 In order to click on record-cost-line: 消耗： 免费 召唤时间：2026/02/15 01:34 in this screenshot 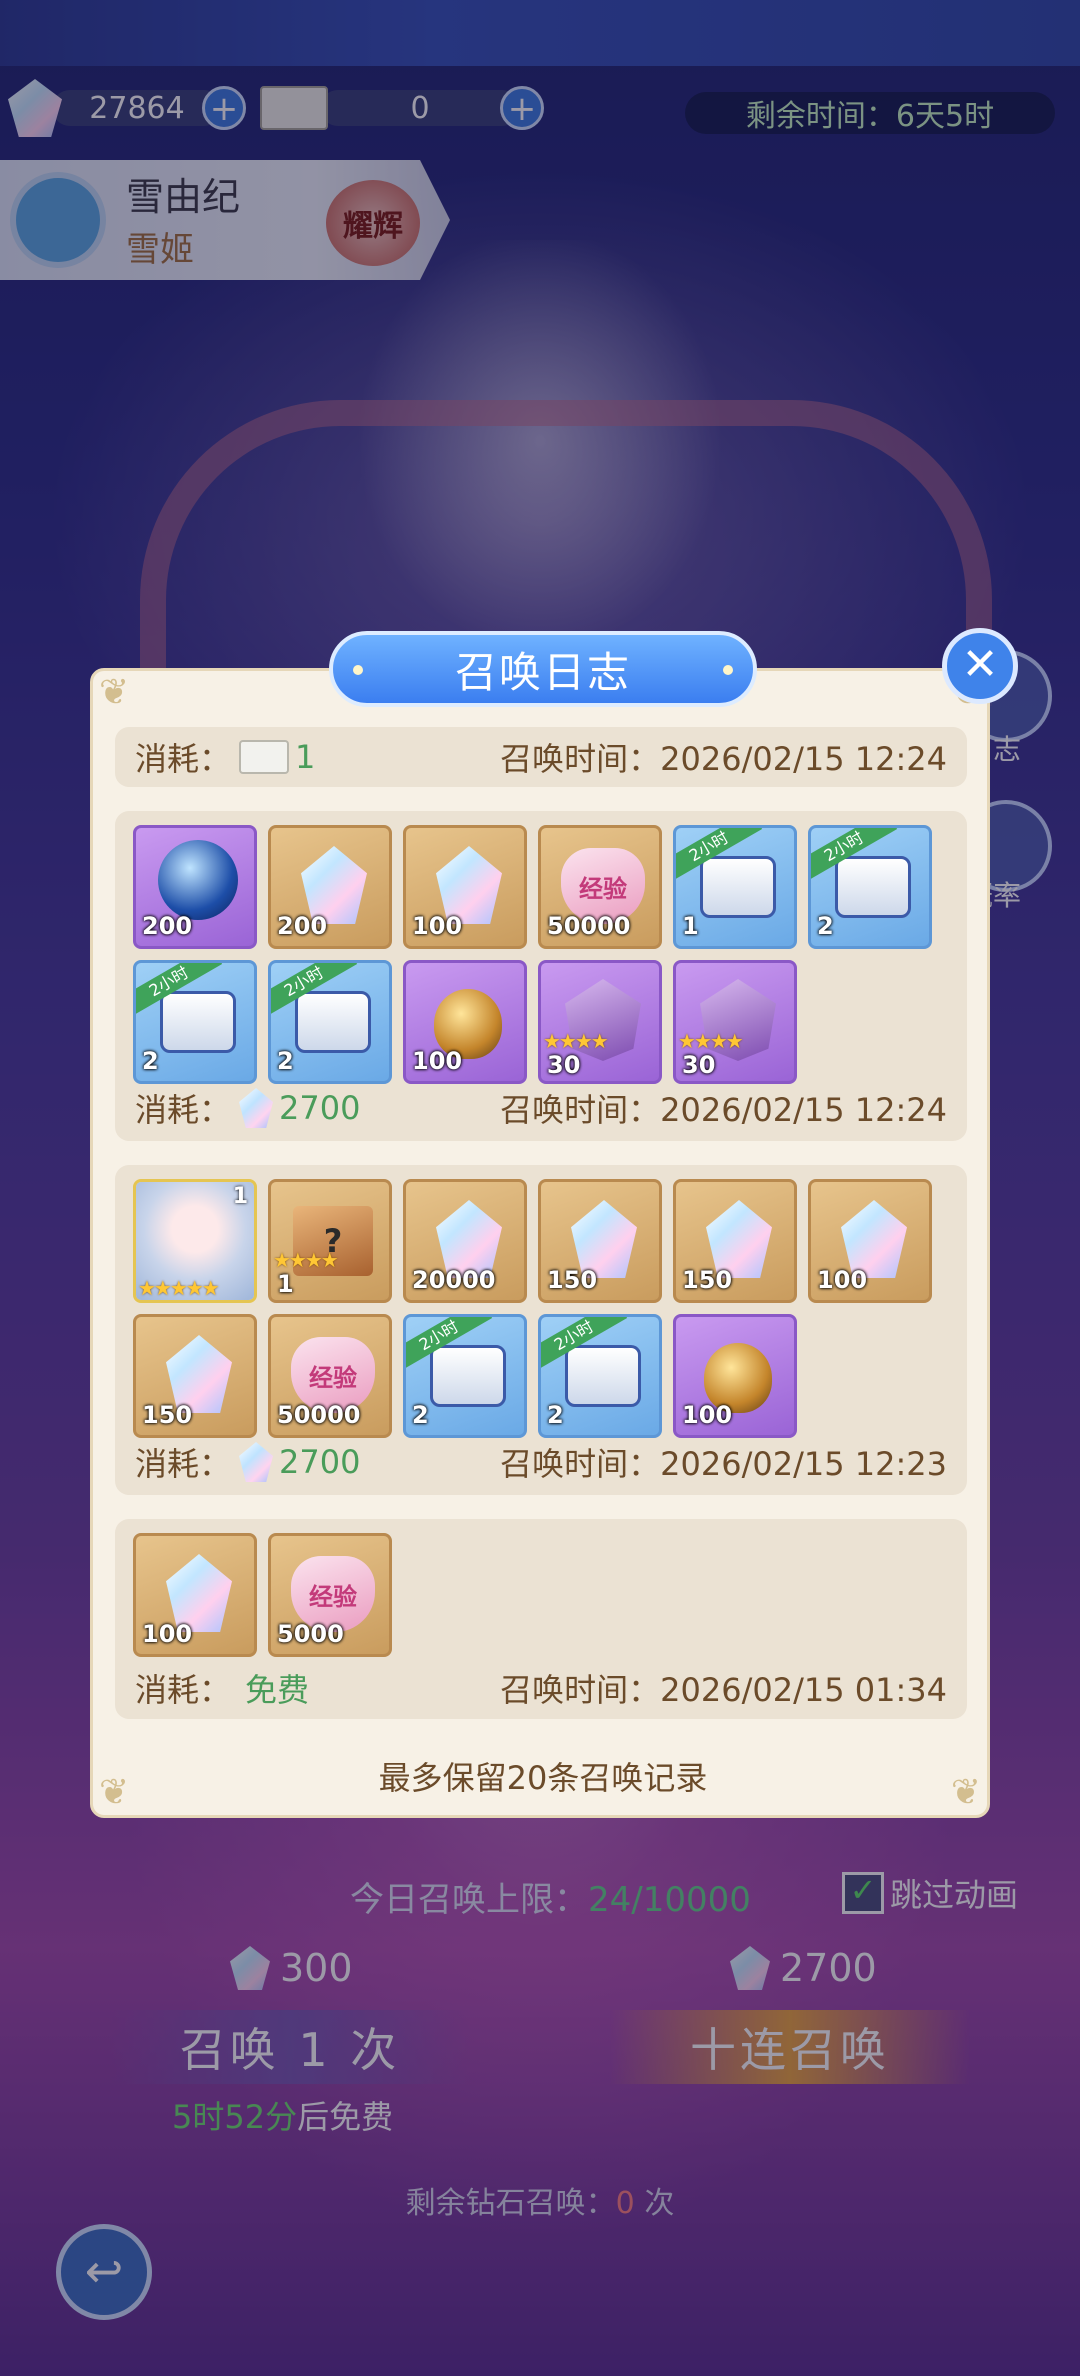, I will do `click(541, 1688)`.